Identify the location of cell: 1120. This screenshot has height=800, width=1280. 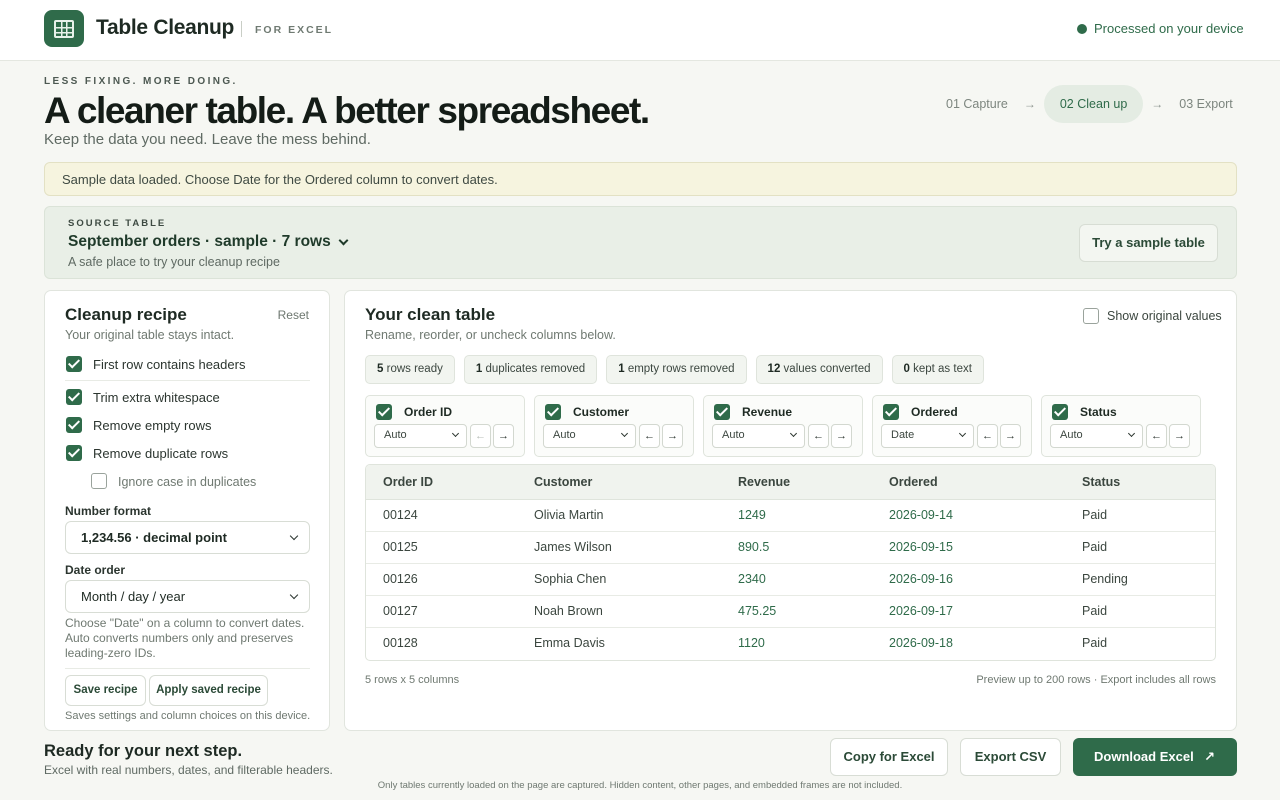
(751, 643).